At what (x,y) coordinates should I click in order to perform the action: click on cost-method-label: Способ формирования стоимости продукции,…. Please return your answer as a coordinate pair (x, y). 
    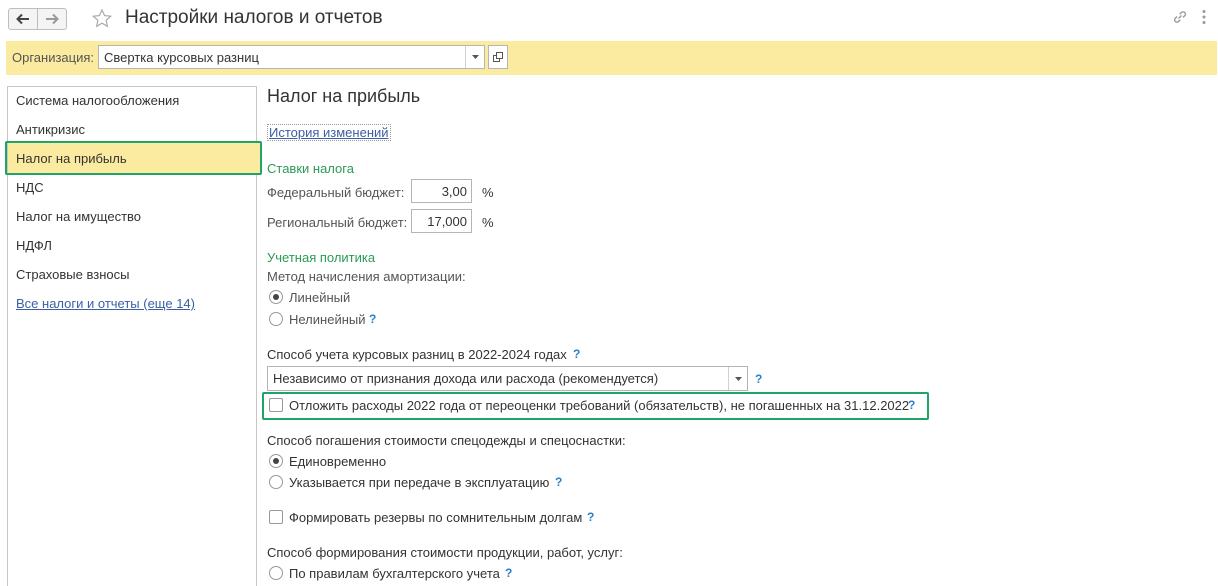
    Looking at the image, I should click on (445, 552).